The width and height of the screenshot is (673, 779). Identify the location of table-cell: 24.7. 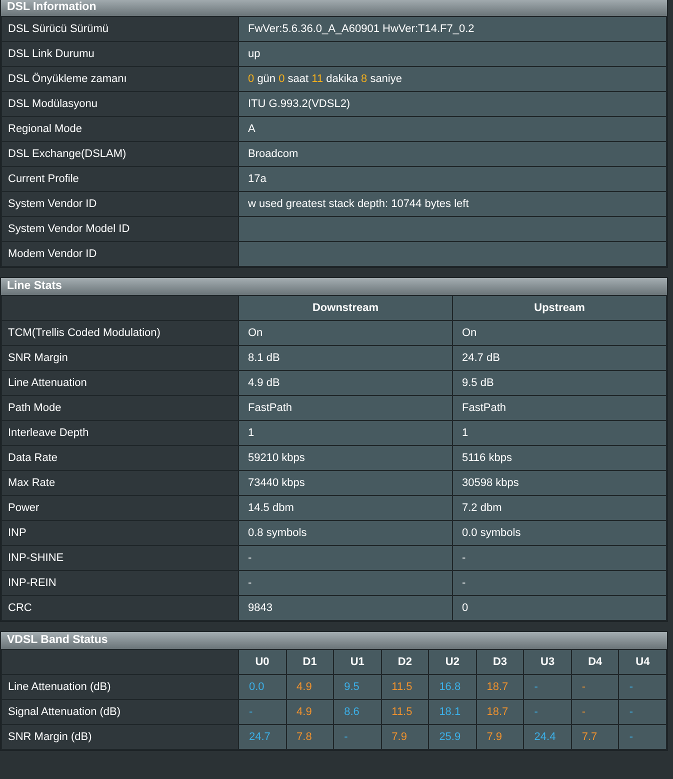
(262, 737).